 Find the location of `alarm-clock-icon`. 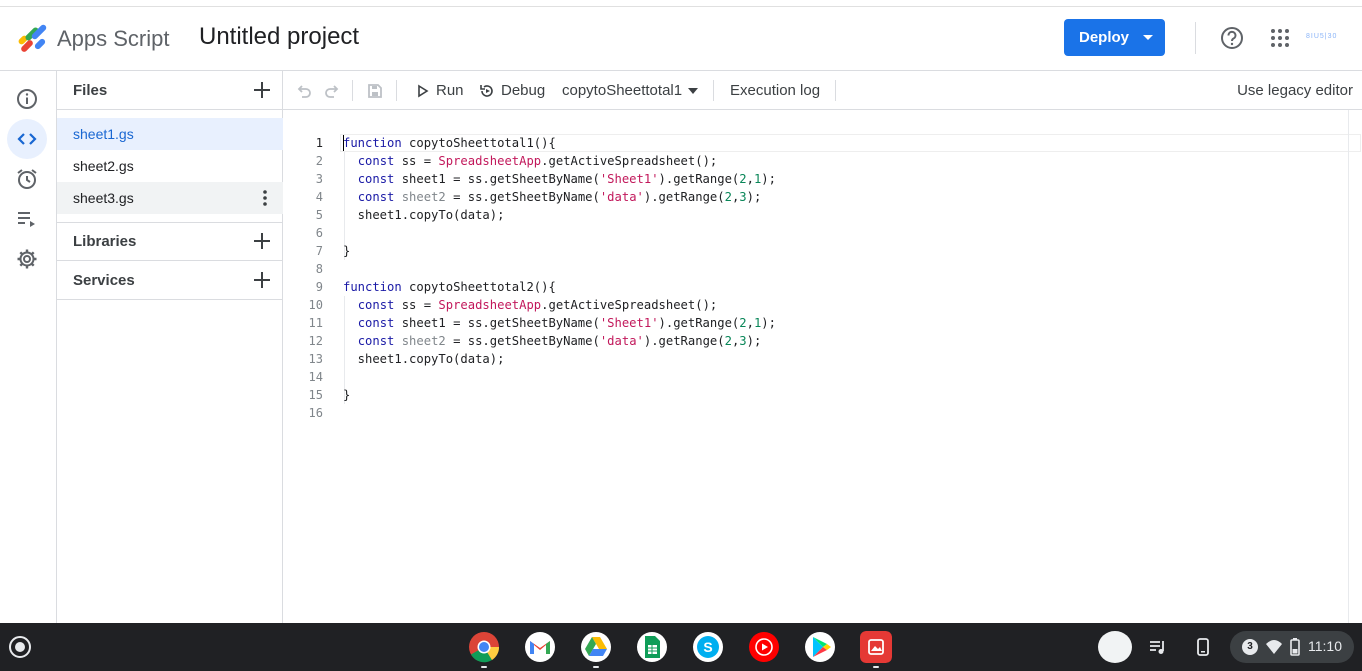

alarm-clock-icon is located at coordinates (27, 179).